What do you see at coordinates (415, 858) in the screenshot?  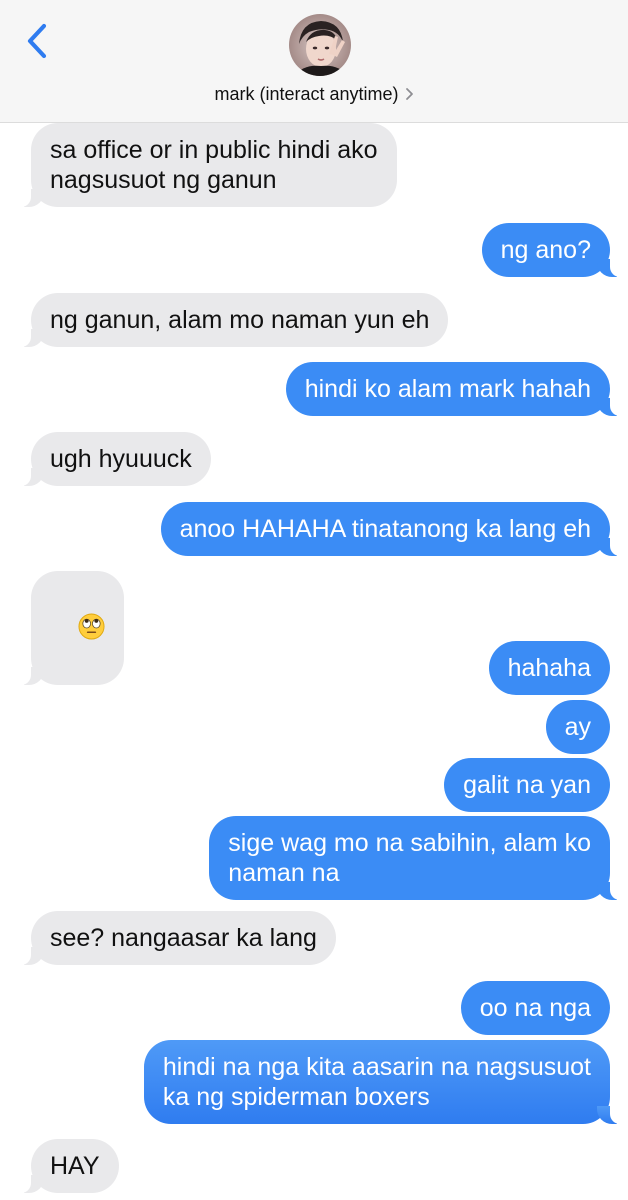 I see `outgoing-message: sige wag mo na sabihin, alam ko naman na` at bounding box center [415, 858].